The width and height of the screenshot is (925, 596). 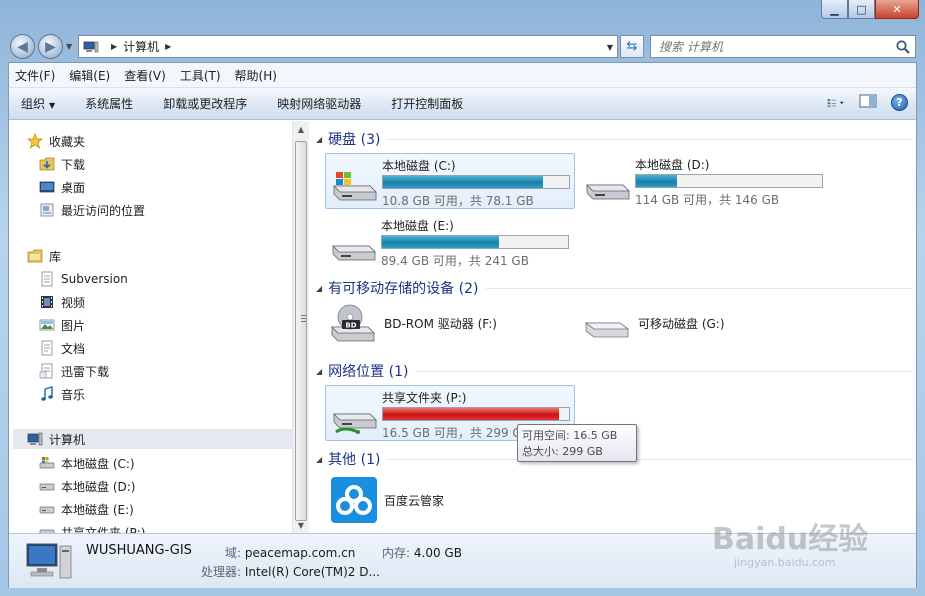 I want to click on sidebar-item-drive-d: 本地磁盘 (D:), so click(x=87, y=486).